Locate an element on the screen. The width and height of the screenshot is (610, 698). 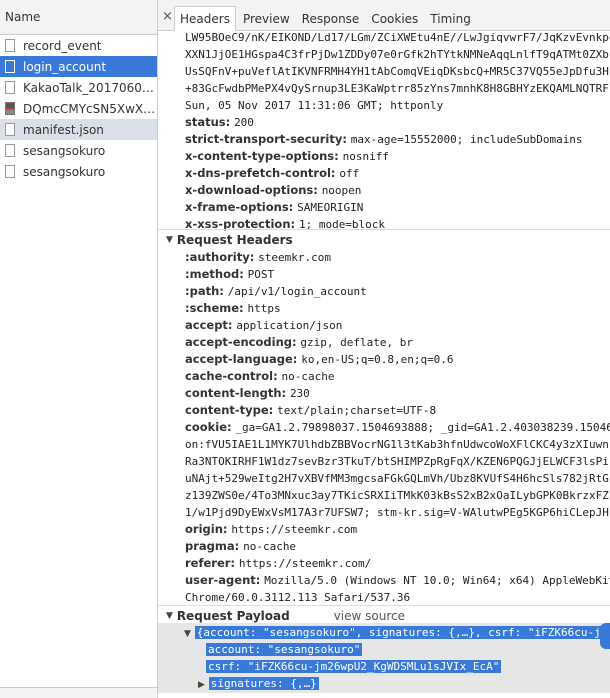
header-key: :scheme: is located at coordinates (214, 308).